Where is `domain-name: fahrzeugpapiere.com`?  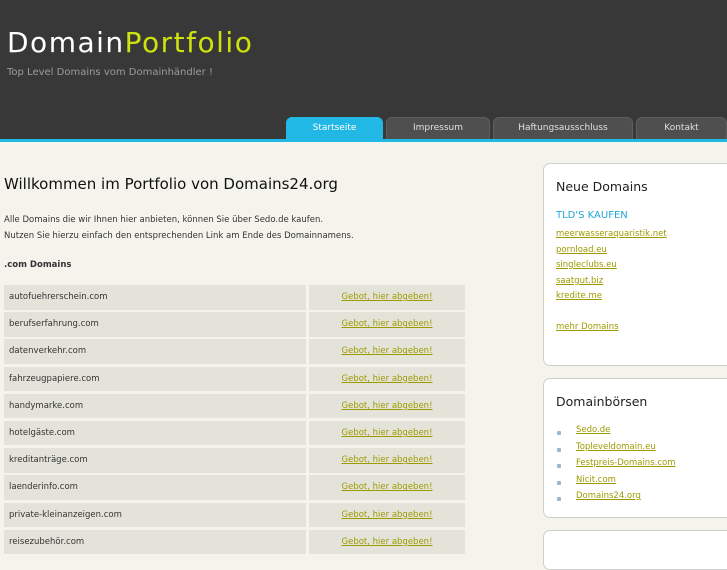
domain-name: fahrzeugpapiere.com is located at coordinates (155, 379).